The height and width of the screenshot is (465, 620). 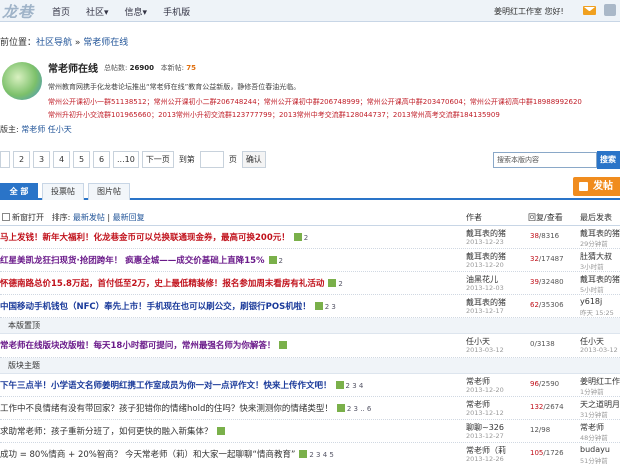 What do you see at coordinates (545, 384) in the screenshot?
I see `thread-counts: 96/2590` at bounding box center [545, 384].